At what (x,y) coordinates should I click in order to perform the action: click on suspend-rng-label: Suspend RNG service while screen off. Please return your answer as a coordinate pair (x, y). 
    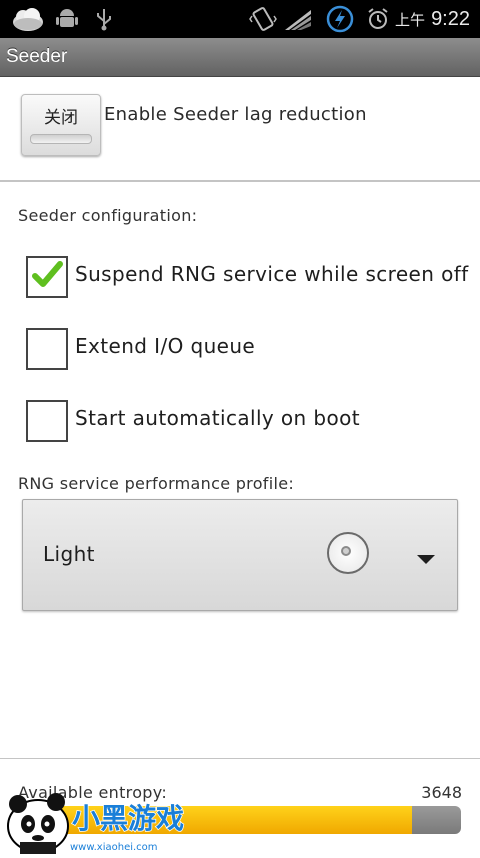
    Looking at the image, I should click on (272, 274).